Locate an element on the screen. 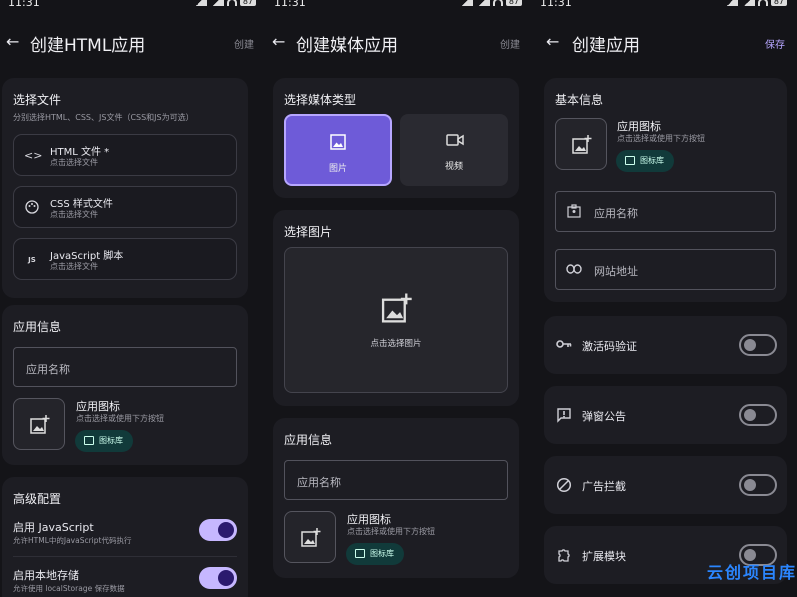 The height and width of the screenshot is (597, 797). app-info-card: 应用信息 应用名称 应用图标 点击选择或使用下方按钮 图标库 is located at coordinates (125, 385).